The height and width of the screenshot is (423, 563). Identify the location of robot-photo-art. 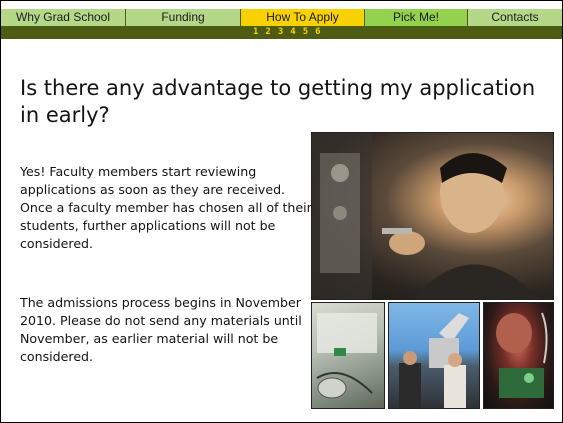
(434, 360).